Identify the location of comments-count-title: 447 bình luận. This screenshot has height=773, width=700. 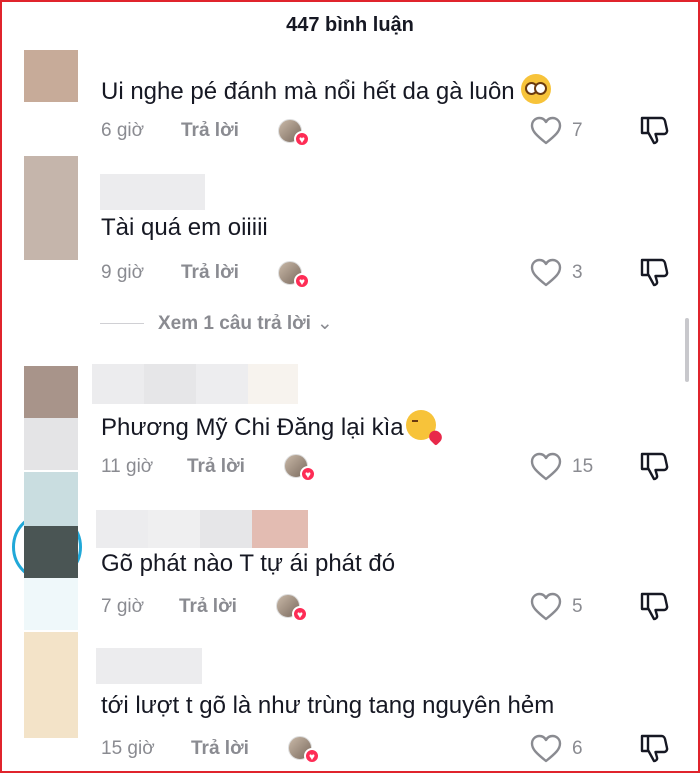
(350, 25).